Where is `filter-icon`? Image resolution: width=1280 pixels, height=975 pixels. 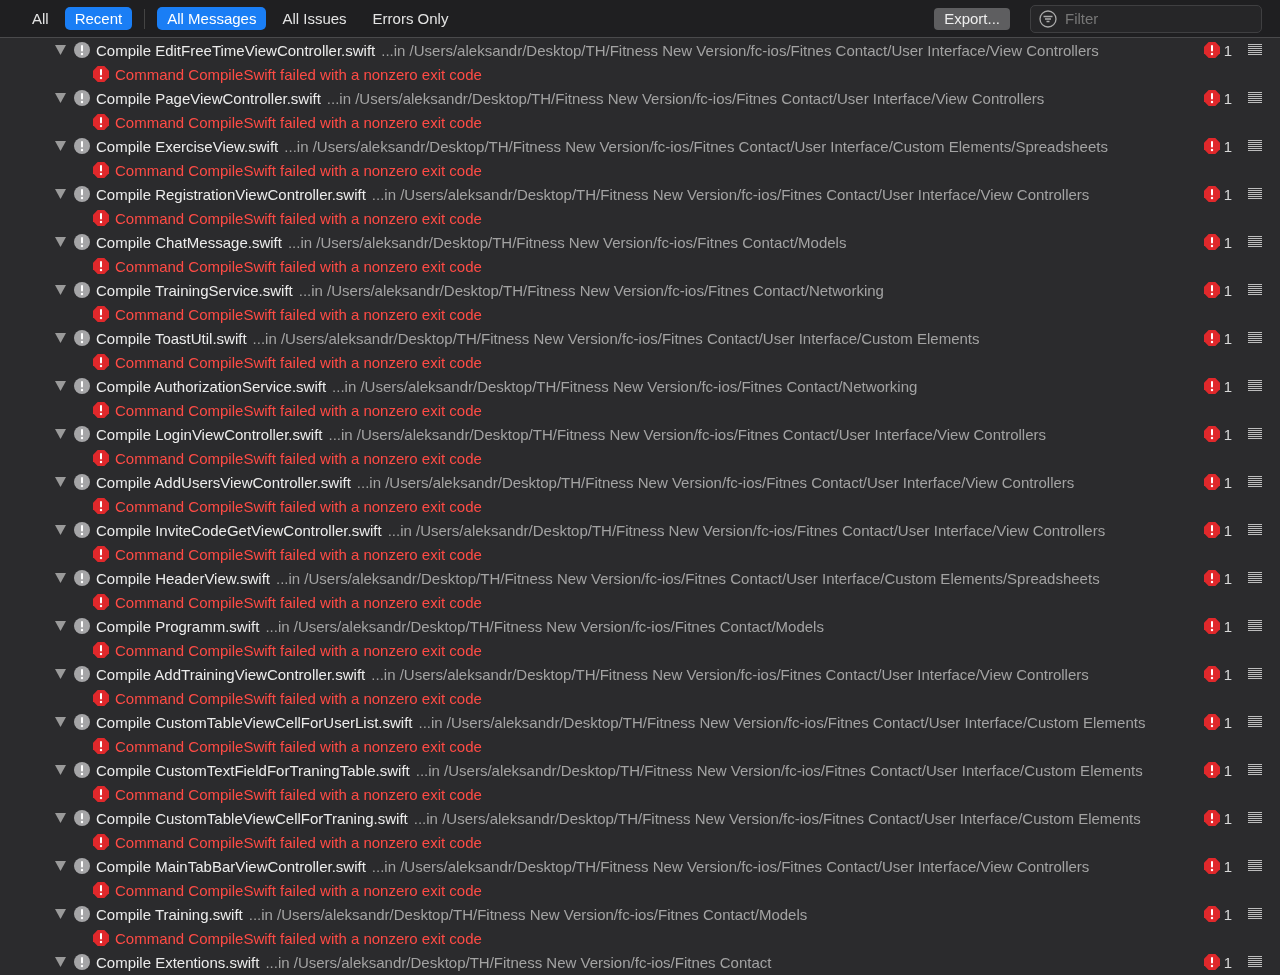 filter-icon is located at coordinates (1048, 18).